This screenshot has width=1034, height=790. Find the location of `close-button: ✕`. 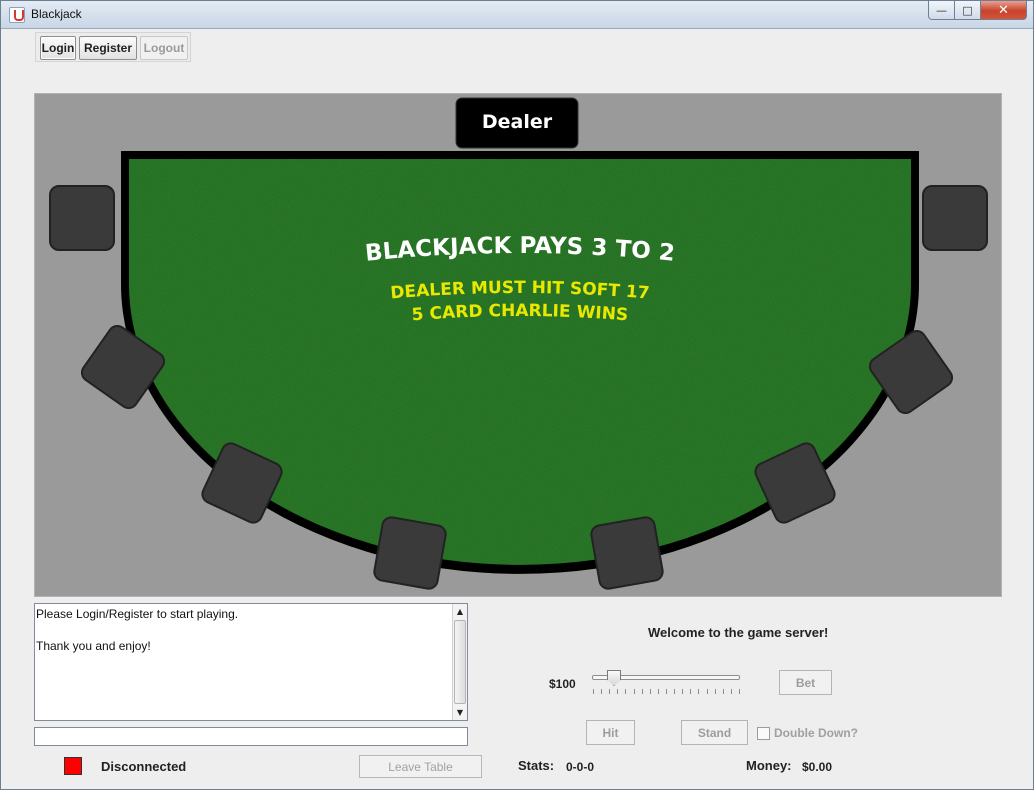

close-button: ✕ is located at coordinates (1004, 10).